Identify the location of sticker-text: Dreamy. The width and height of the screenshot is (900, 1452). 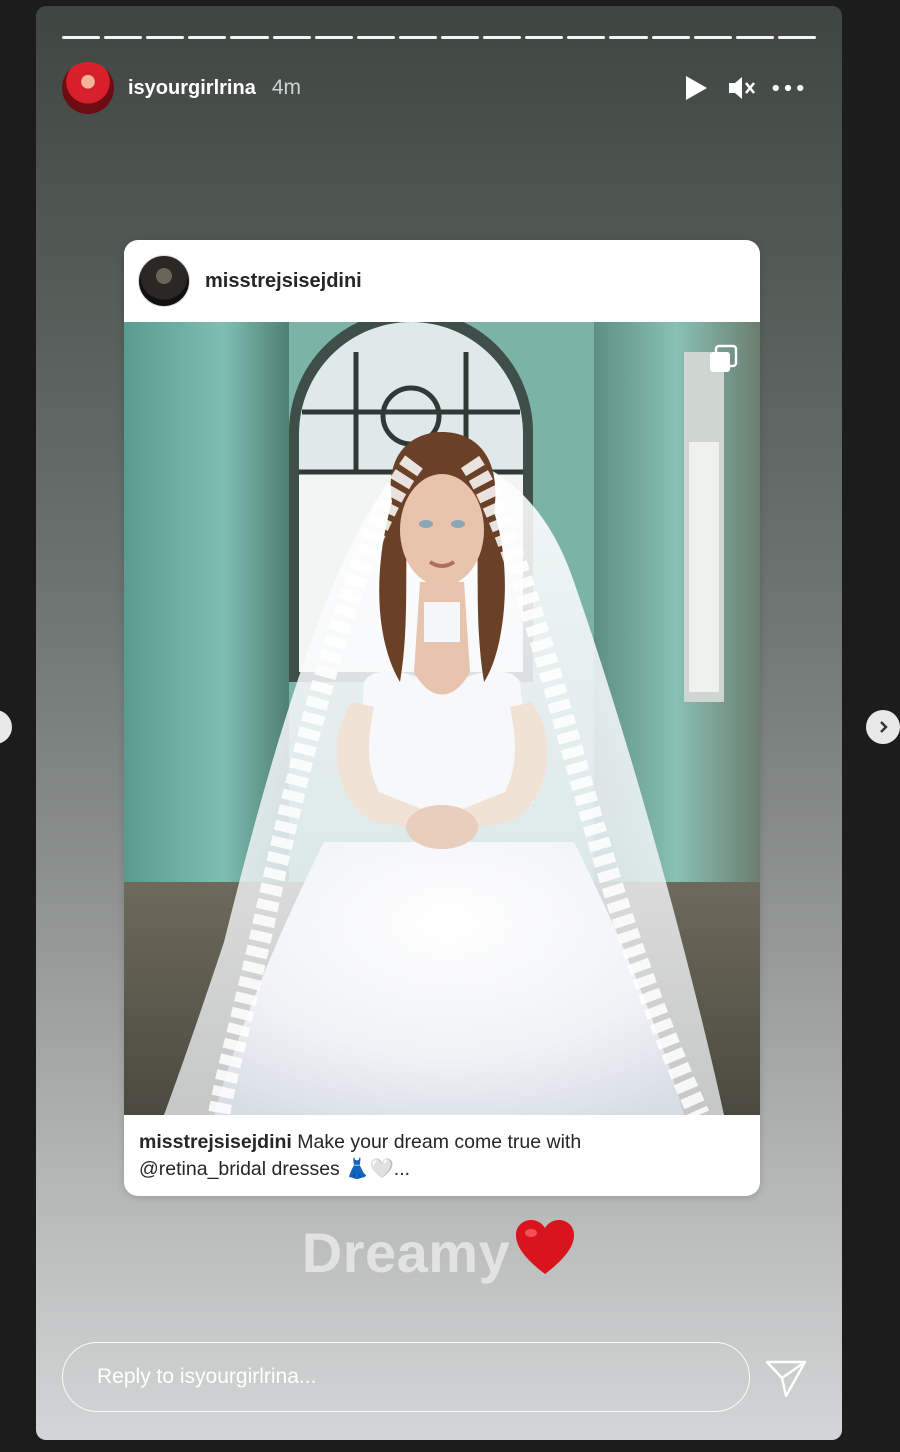
(406, 1252).